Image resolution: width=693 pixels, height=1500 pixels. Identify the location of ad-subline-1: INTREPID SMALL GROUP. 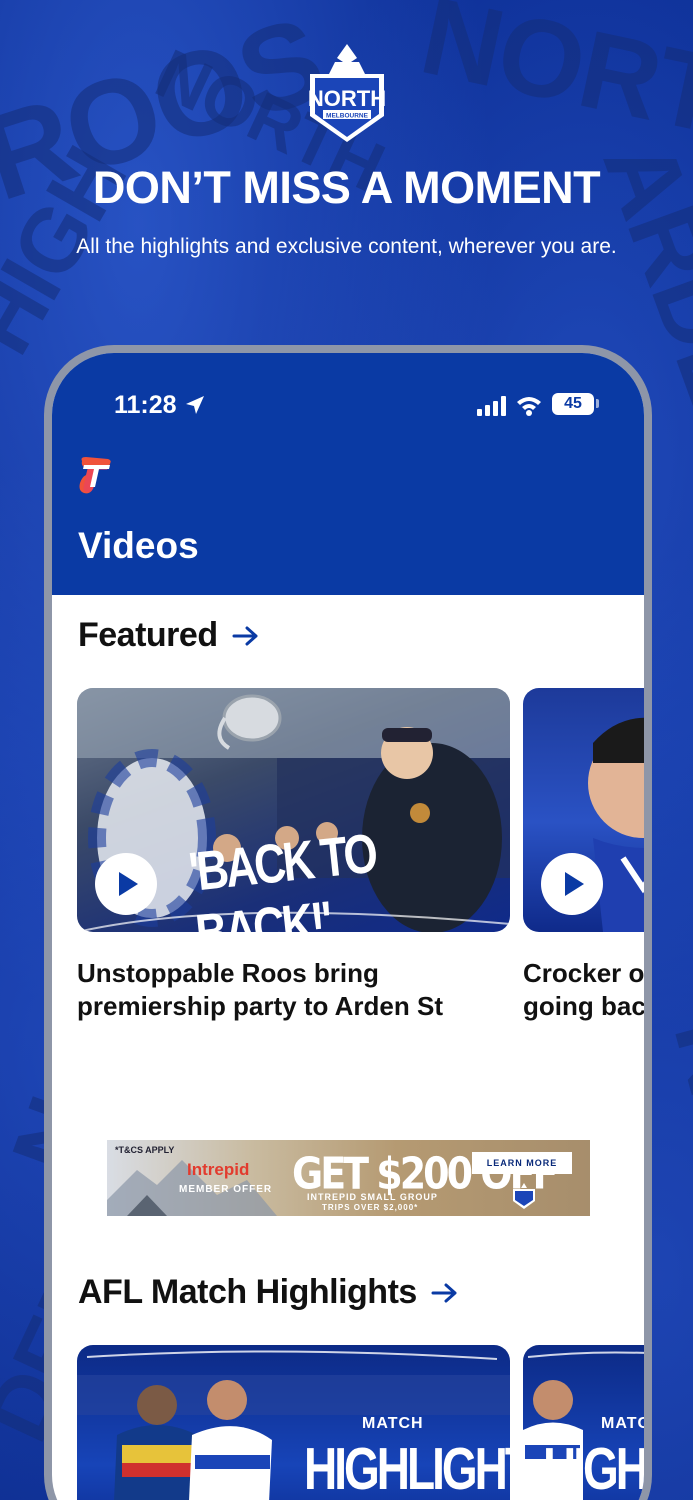
(372, 1197).